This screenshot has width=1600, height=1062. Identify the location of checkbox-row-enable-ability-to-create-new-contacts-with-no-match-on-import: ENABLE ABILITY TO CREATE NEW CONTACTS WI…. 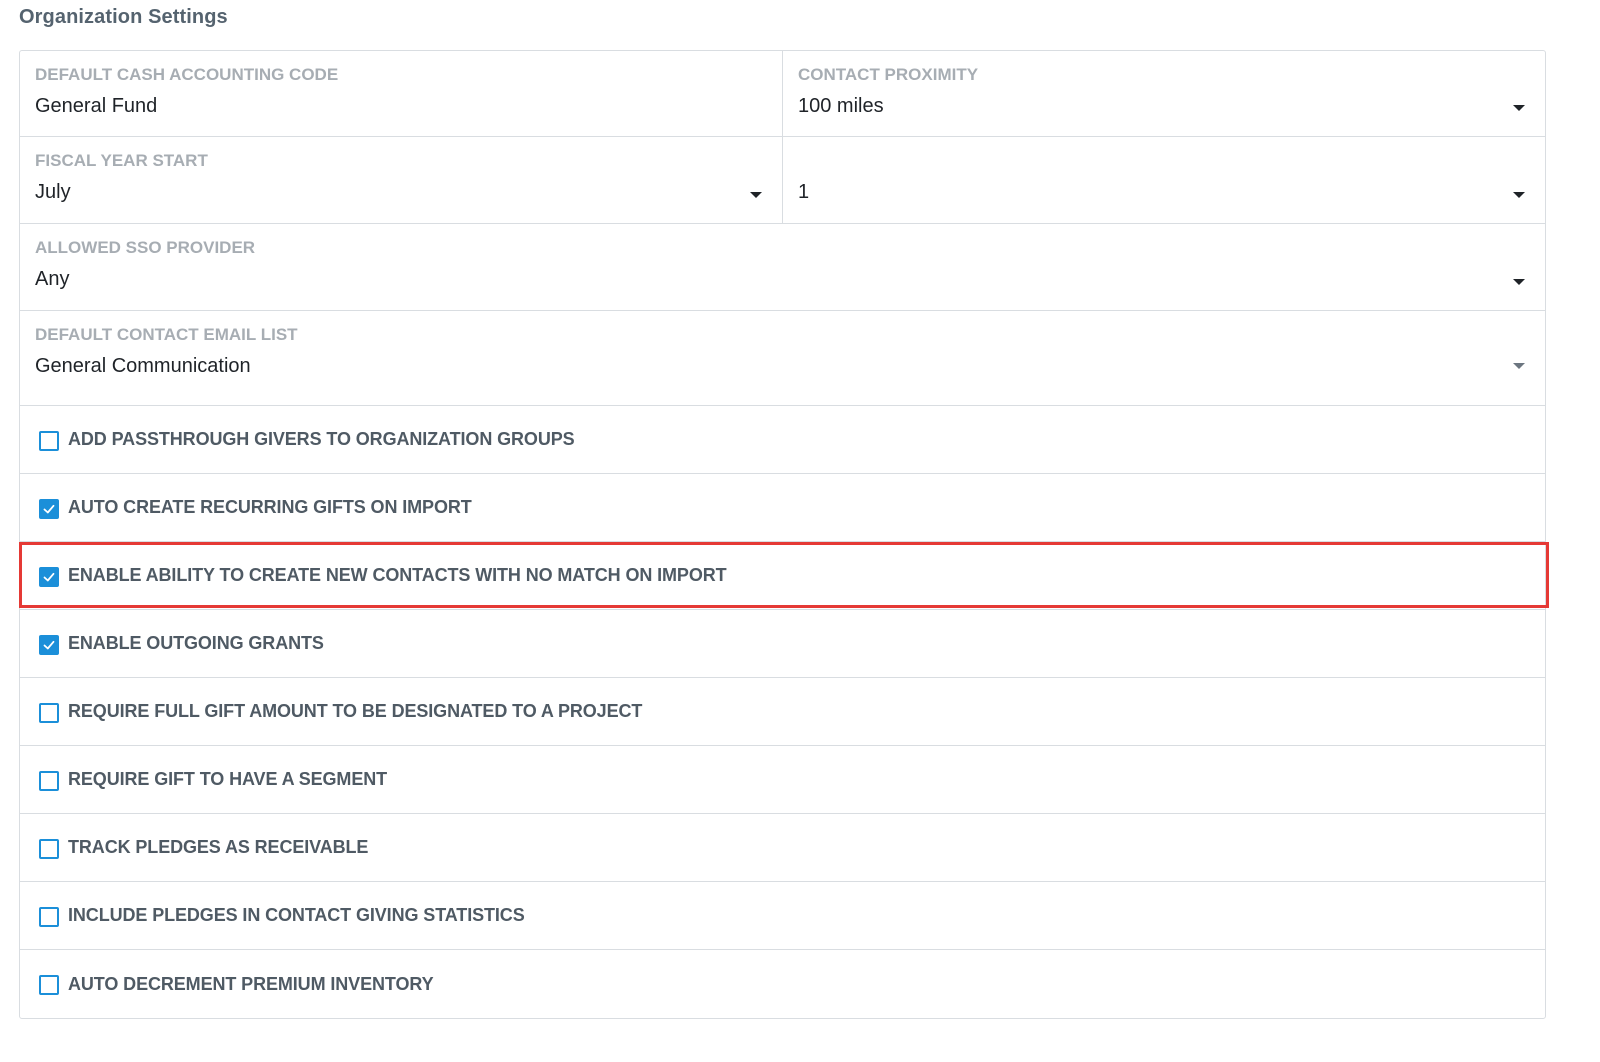
(782, 576).